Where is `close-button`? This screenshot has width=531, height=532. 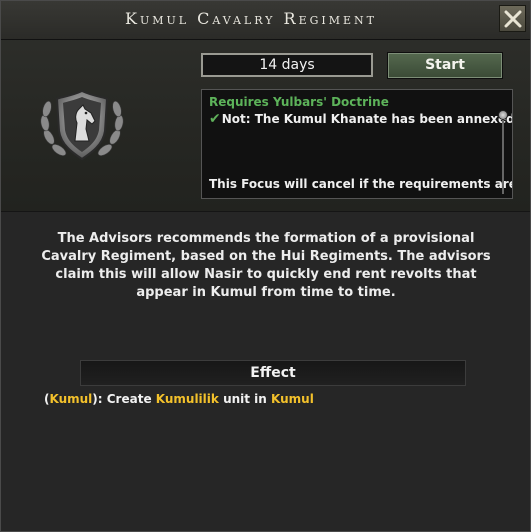 close-button is located at coordinates (512, 18).